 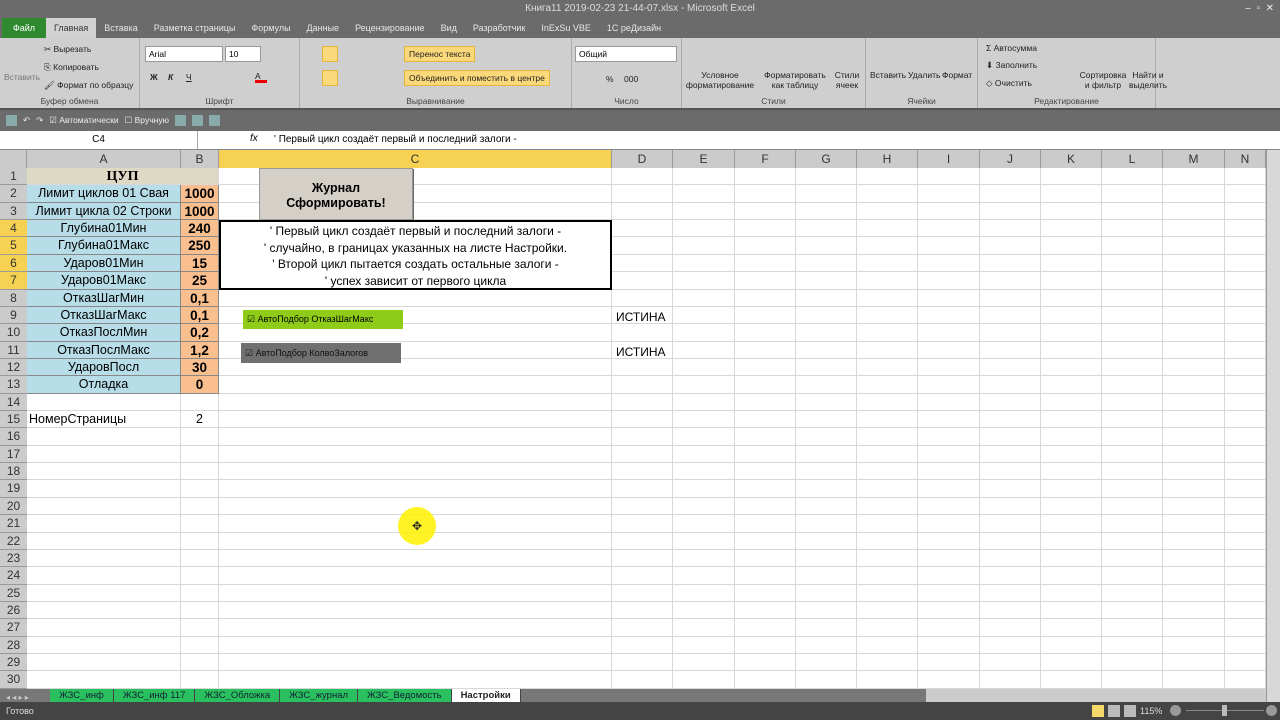 I want to click on cell-B16, so click(x=200, y=437).